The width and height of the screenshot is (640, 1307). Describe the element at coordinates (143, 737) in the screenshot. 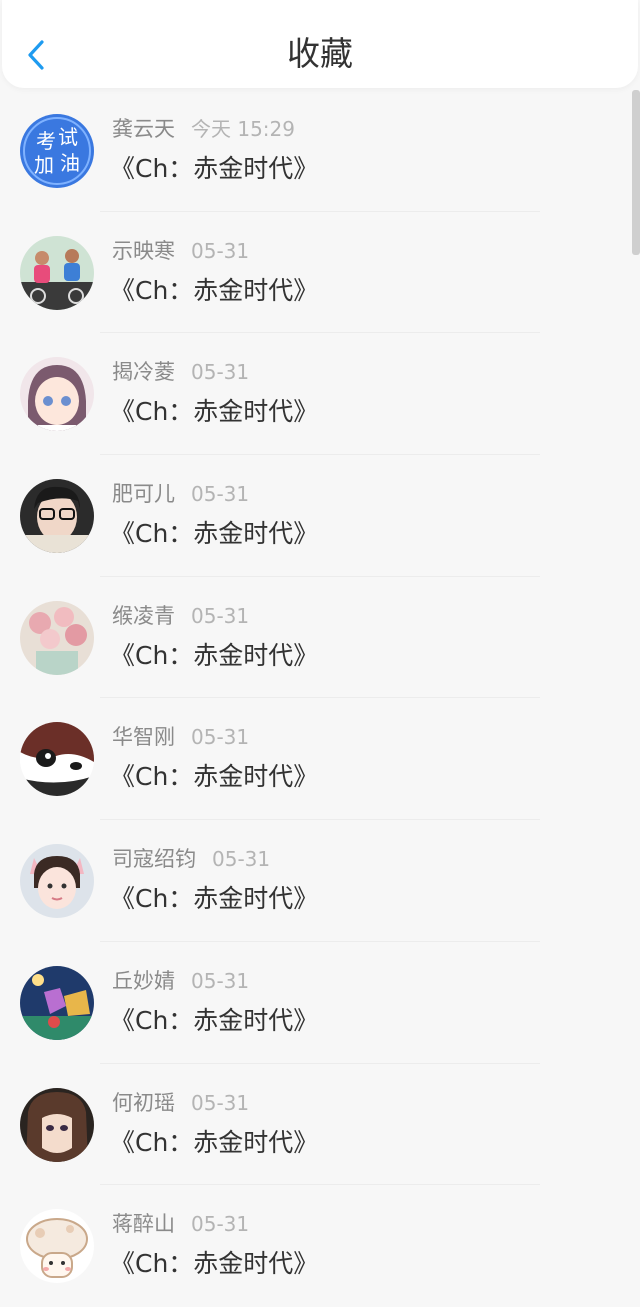

I see `author-name: 华智刚` at that location.